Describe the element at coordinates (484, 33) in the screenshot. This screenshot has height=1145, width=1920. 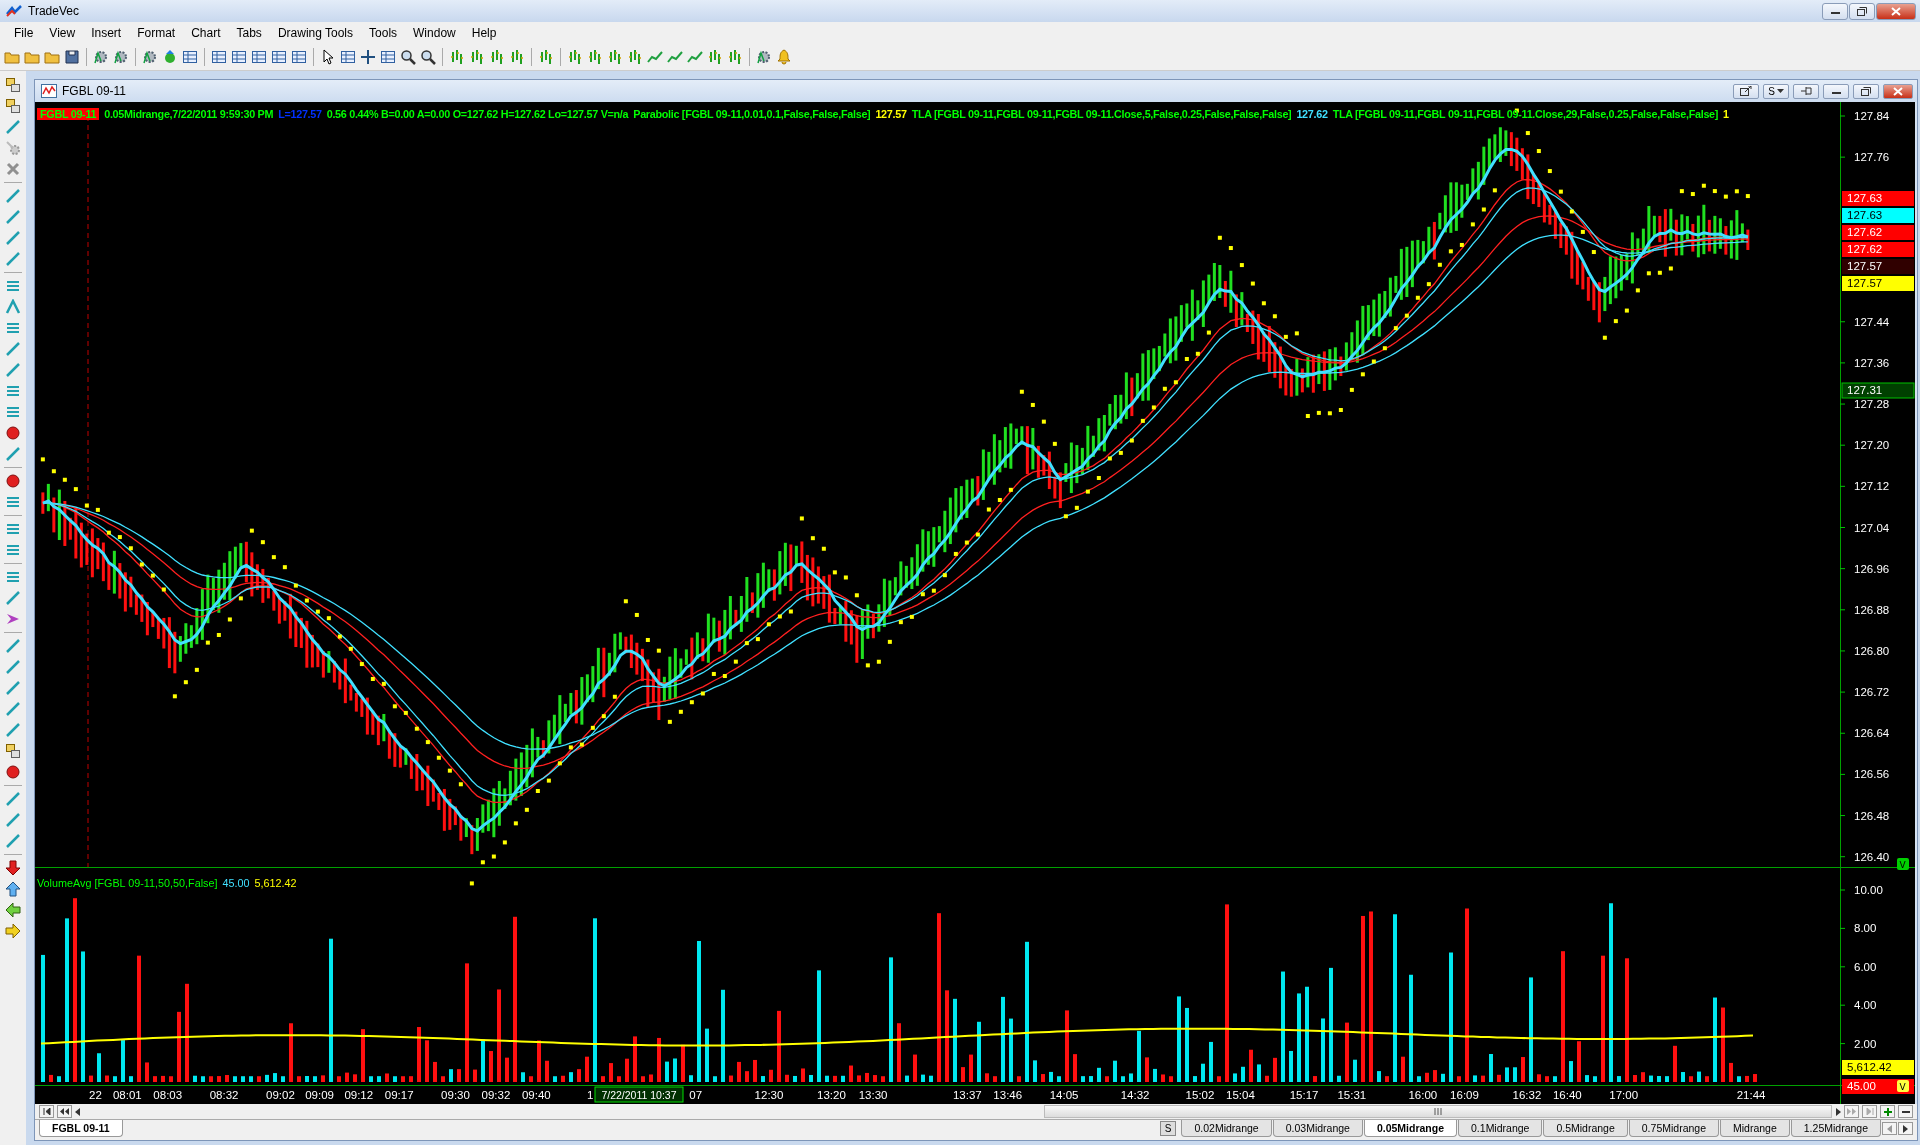
I see `menu-item: Help` at that location.